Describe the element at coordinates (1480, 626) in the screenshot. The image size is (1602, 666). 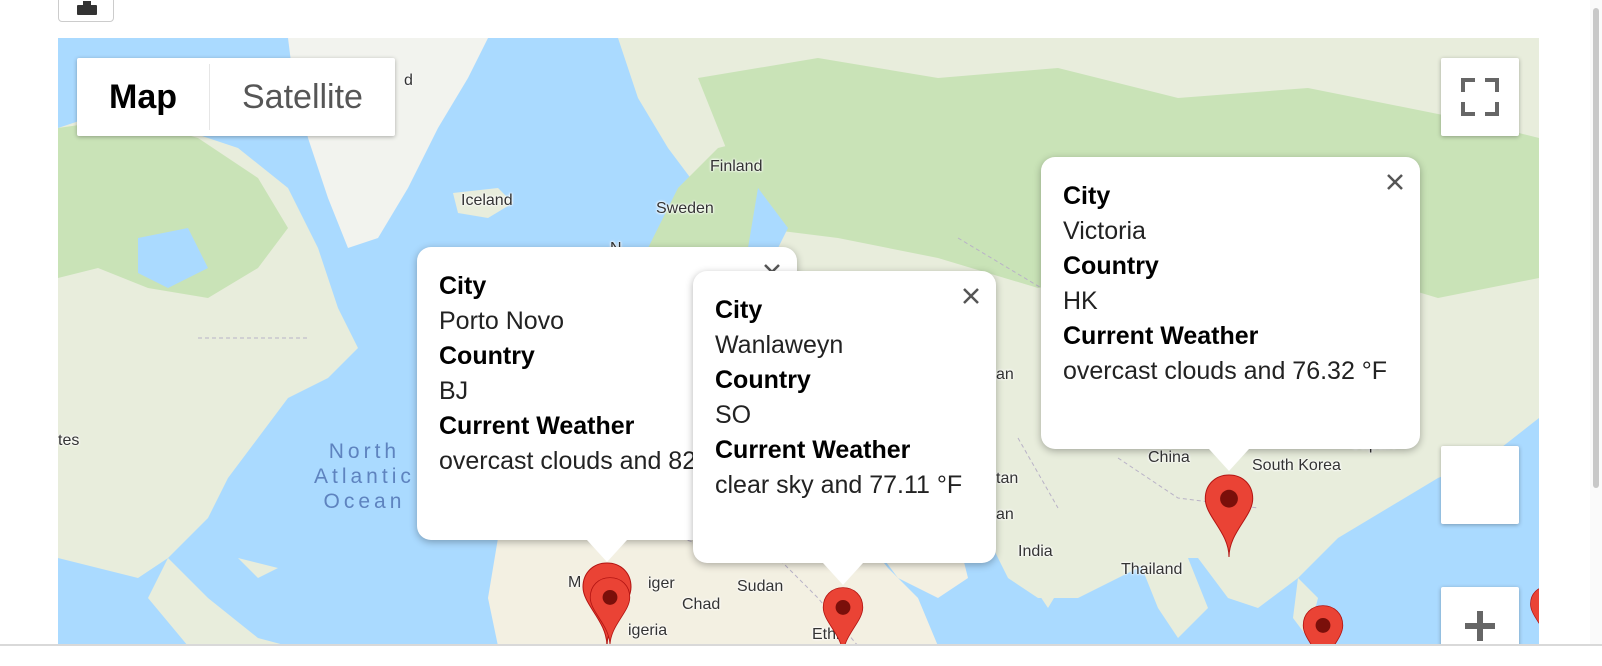
I see `zoom-in-icon` at that location.